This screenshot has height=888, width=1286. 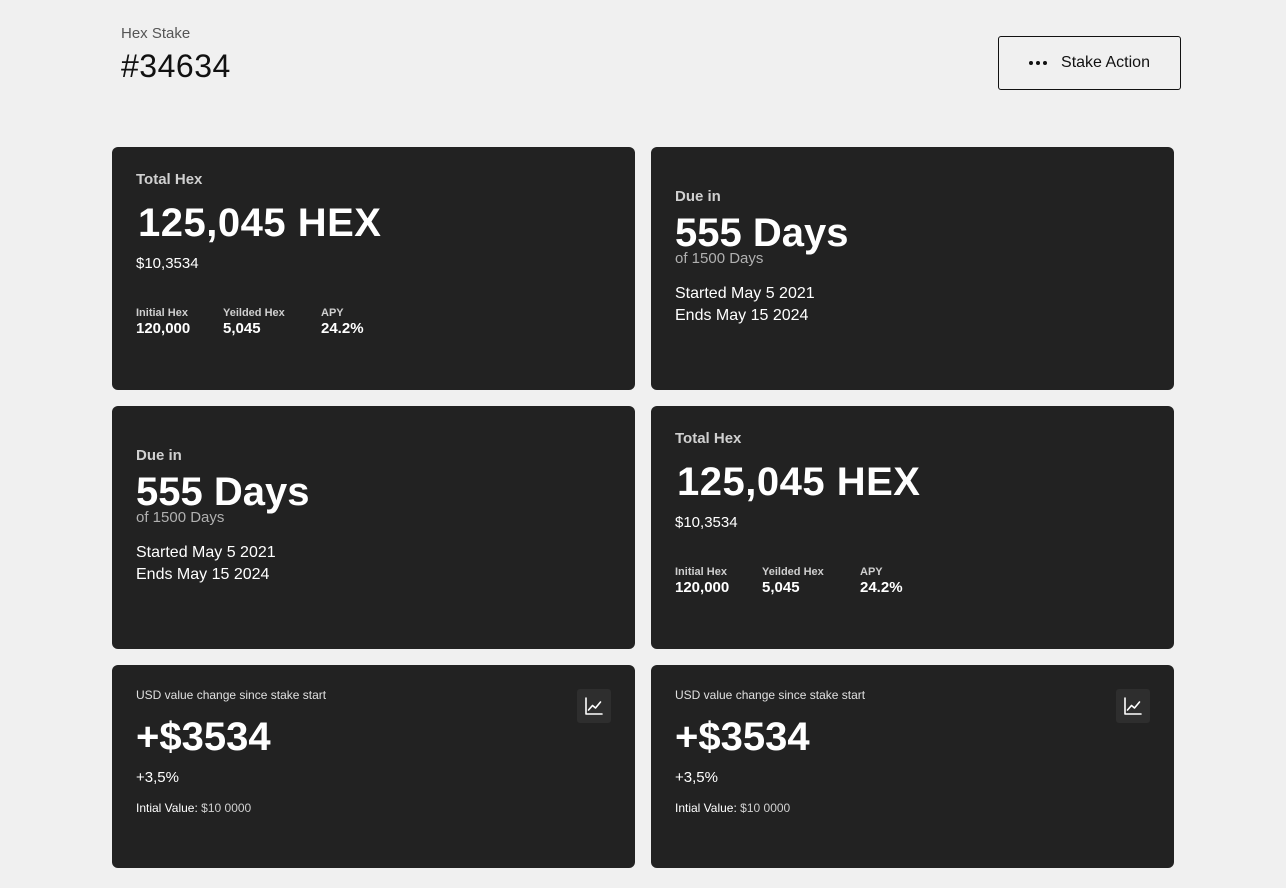 What do you see at coordinates (1105, 62) in the screenshot?
I see `stake-action-label: Stake Action` at bounding box center [1105, 62].